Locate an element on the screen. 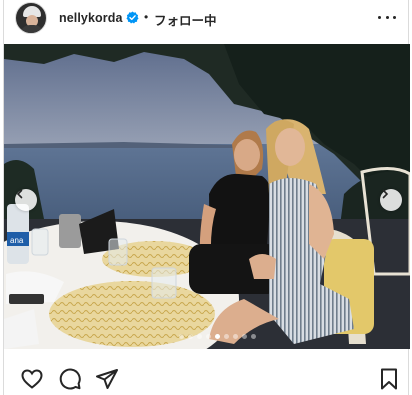  avatar-icon is located at coordinates (31, 18).